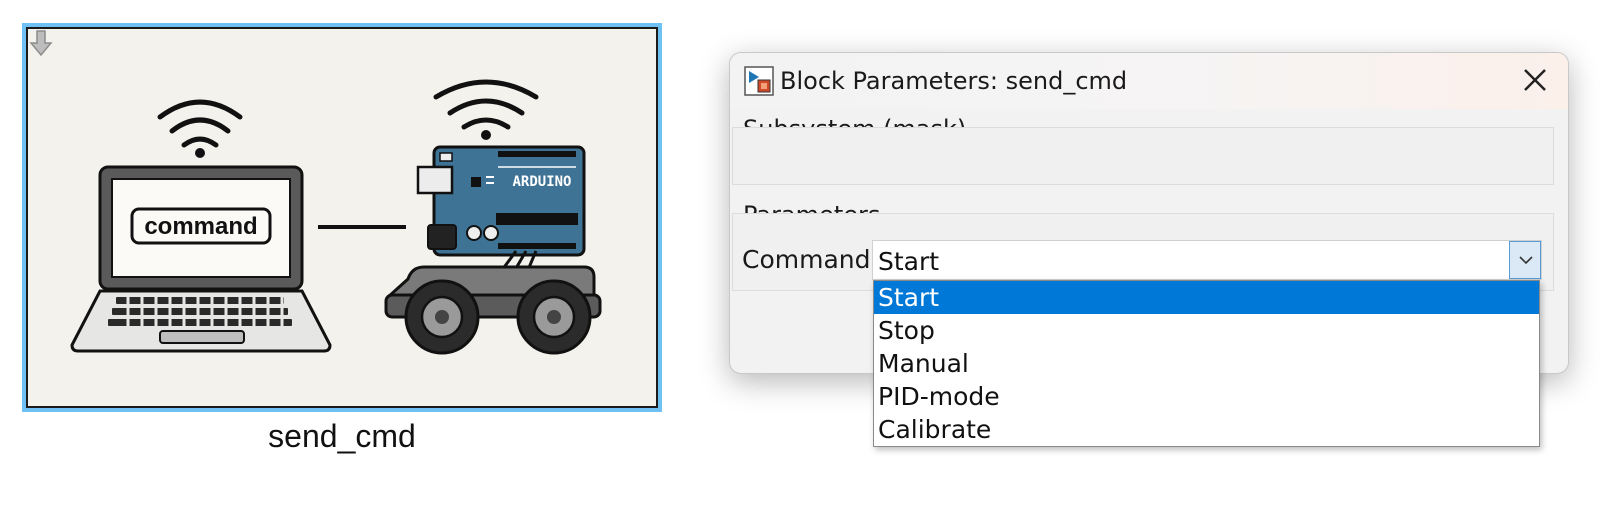 The image size is (1600, 510). I want to click on command-select-toggle, so click(1525, 260).